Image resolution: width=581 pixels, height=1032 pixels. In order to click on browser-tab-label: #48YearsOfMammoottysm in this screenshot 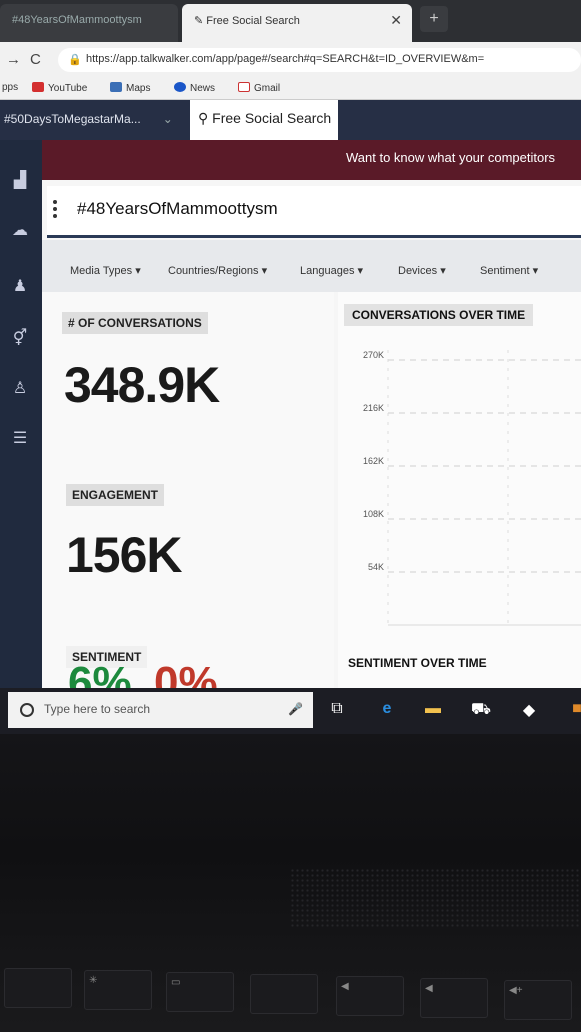, I will do `click(77, 20)`.